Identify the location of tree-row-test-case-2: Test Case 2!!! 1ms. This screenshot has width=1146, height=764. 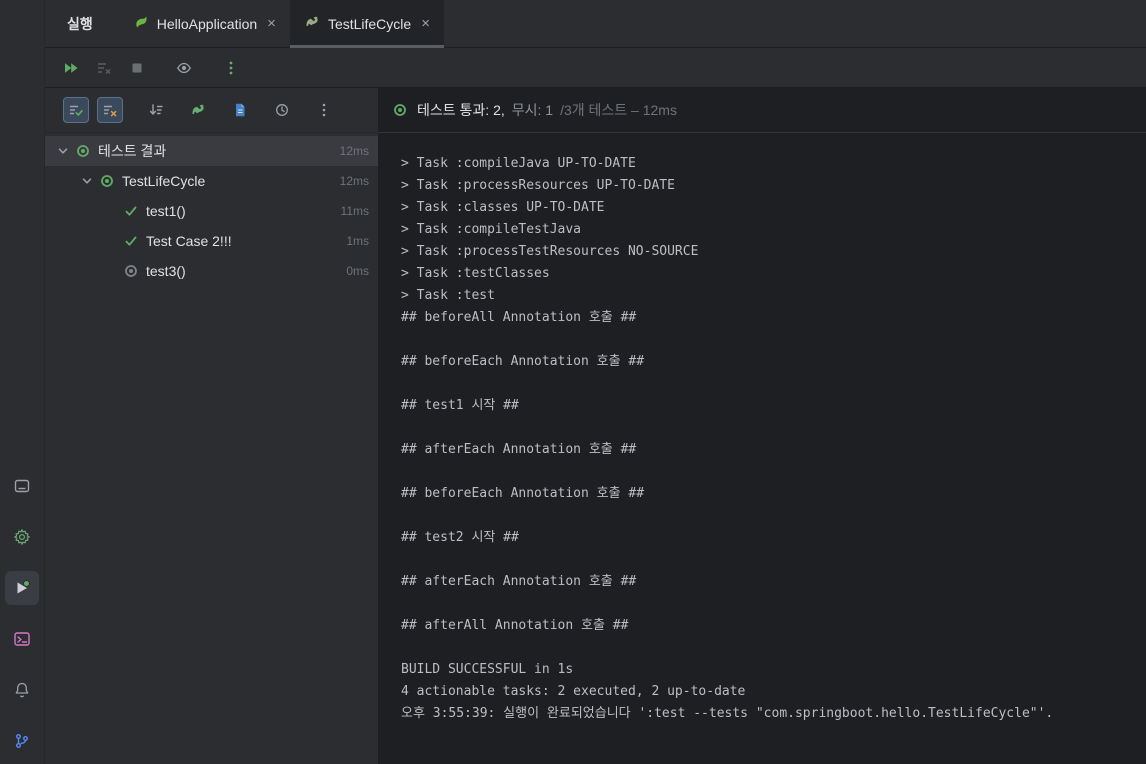
(211, 241).